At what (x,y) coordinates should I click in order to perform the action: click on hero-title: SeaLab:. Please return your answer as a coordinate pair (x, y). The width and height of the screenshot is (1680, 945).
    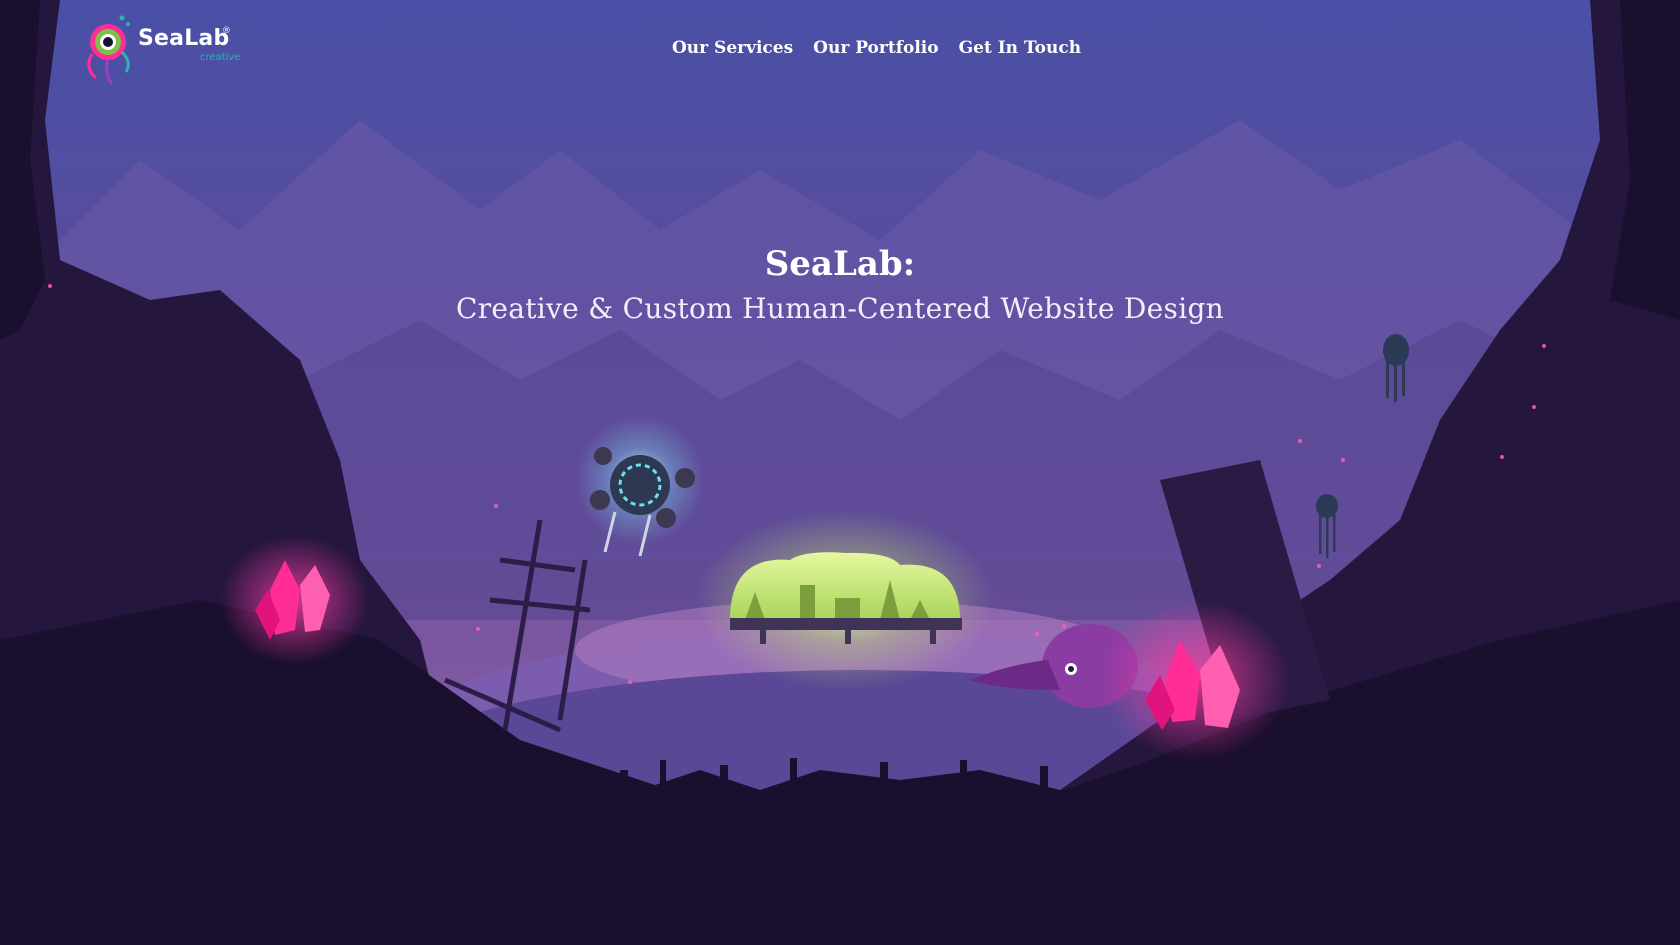
    Looking at the image, I should click on (840, 264).